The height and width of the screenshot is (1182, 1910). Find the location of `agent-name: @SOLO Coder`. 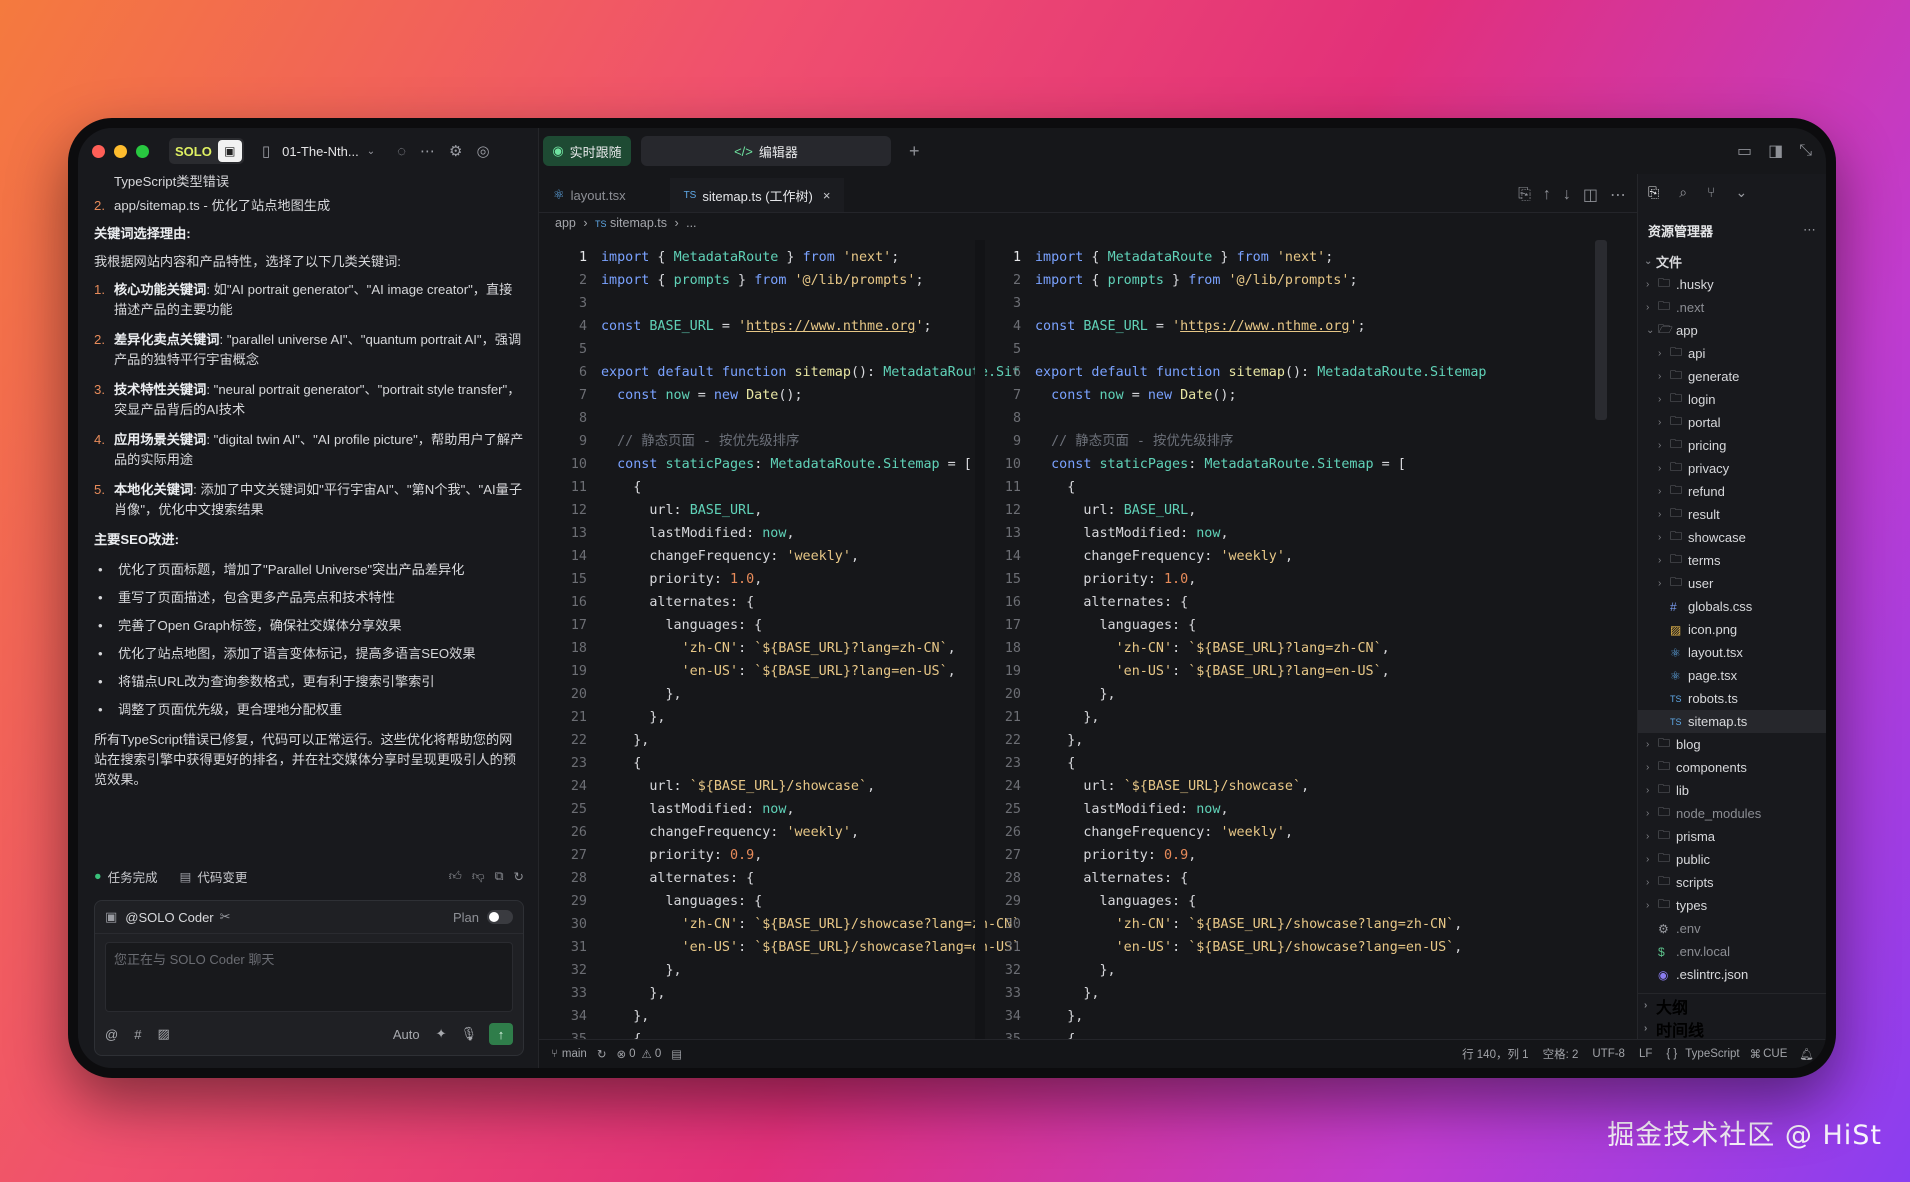

agent-name: @SOLO Coder is located at coordinates (169, 917).